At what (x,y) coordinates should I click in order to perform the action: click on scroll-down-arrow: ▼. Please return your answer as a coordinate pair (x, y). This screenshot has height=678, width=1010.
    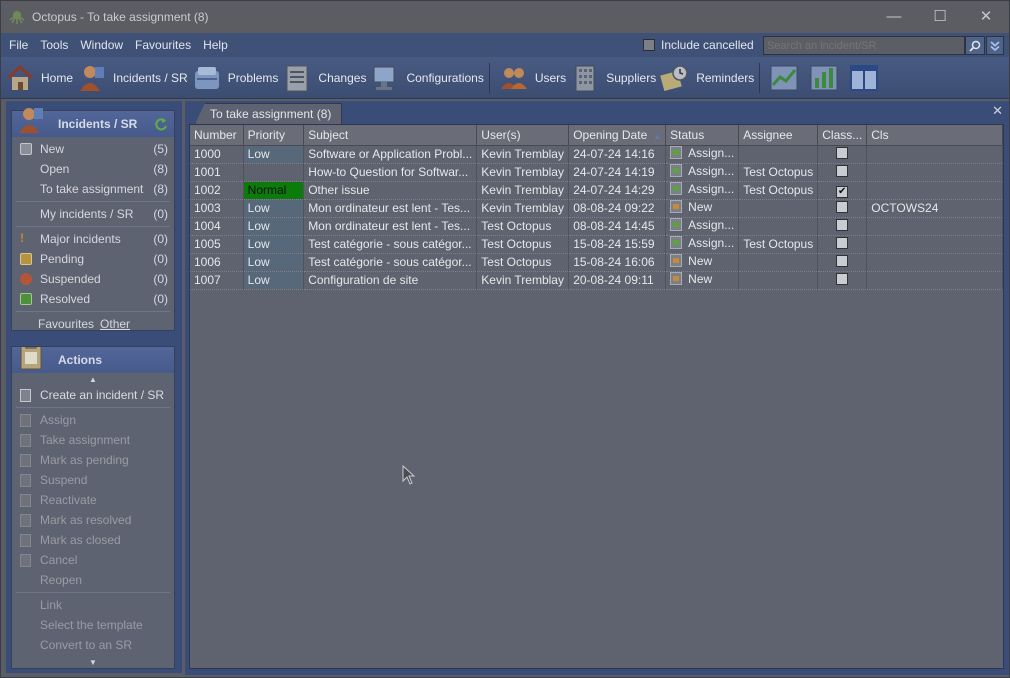
    Looking at the image, I should click on (93, 662).